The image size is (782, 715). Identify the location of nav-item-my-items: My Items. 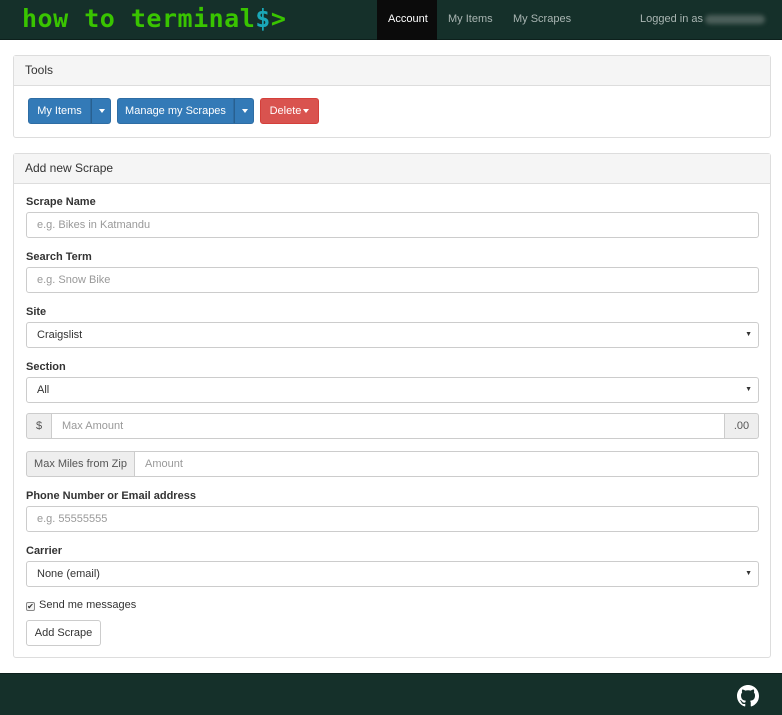
(470, 20).